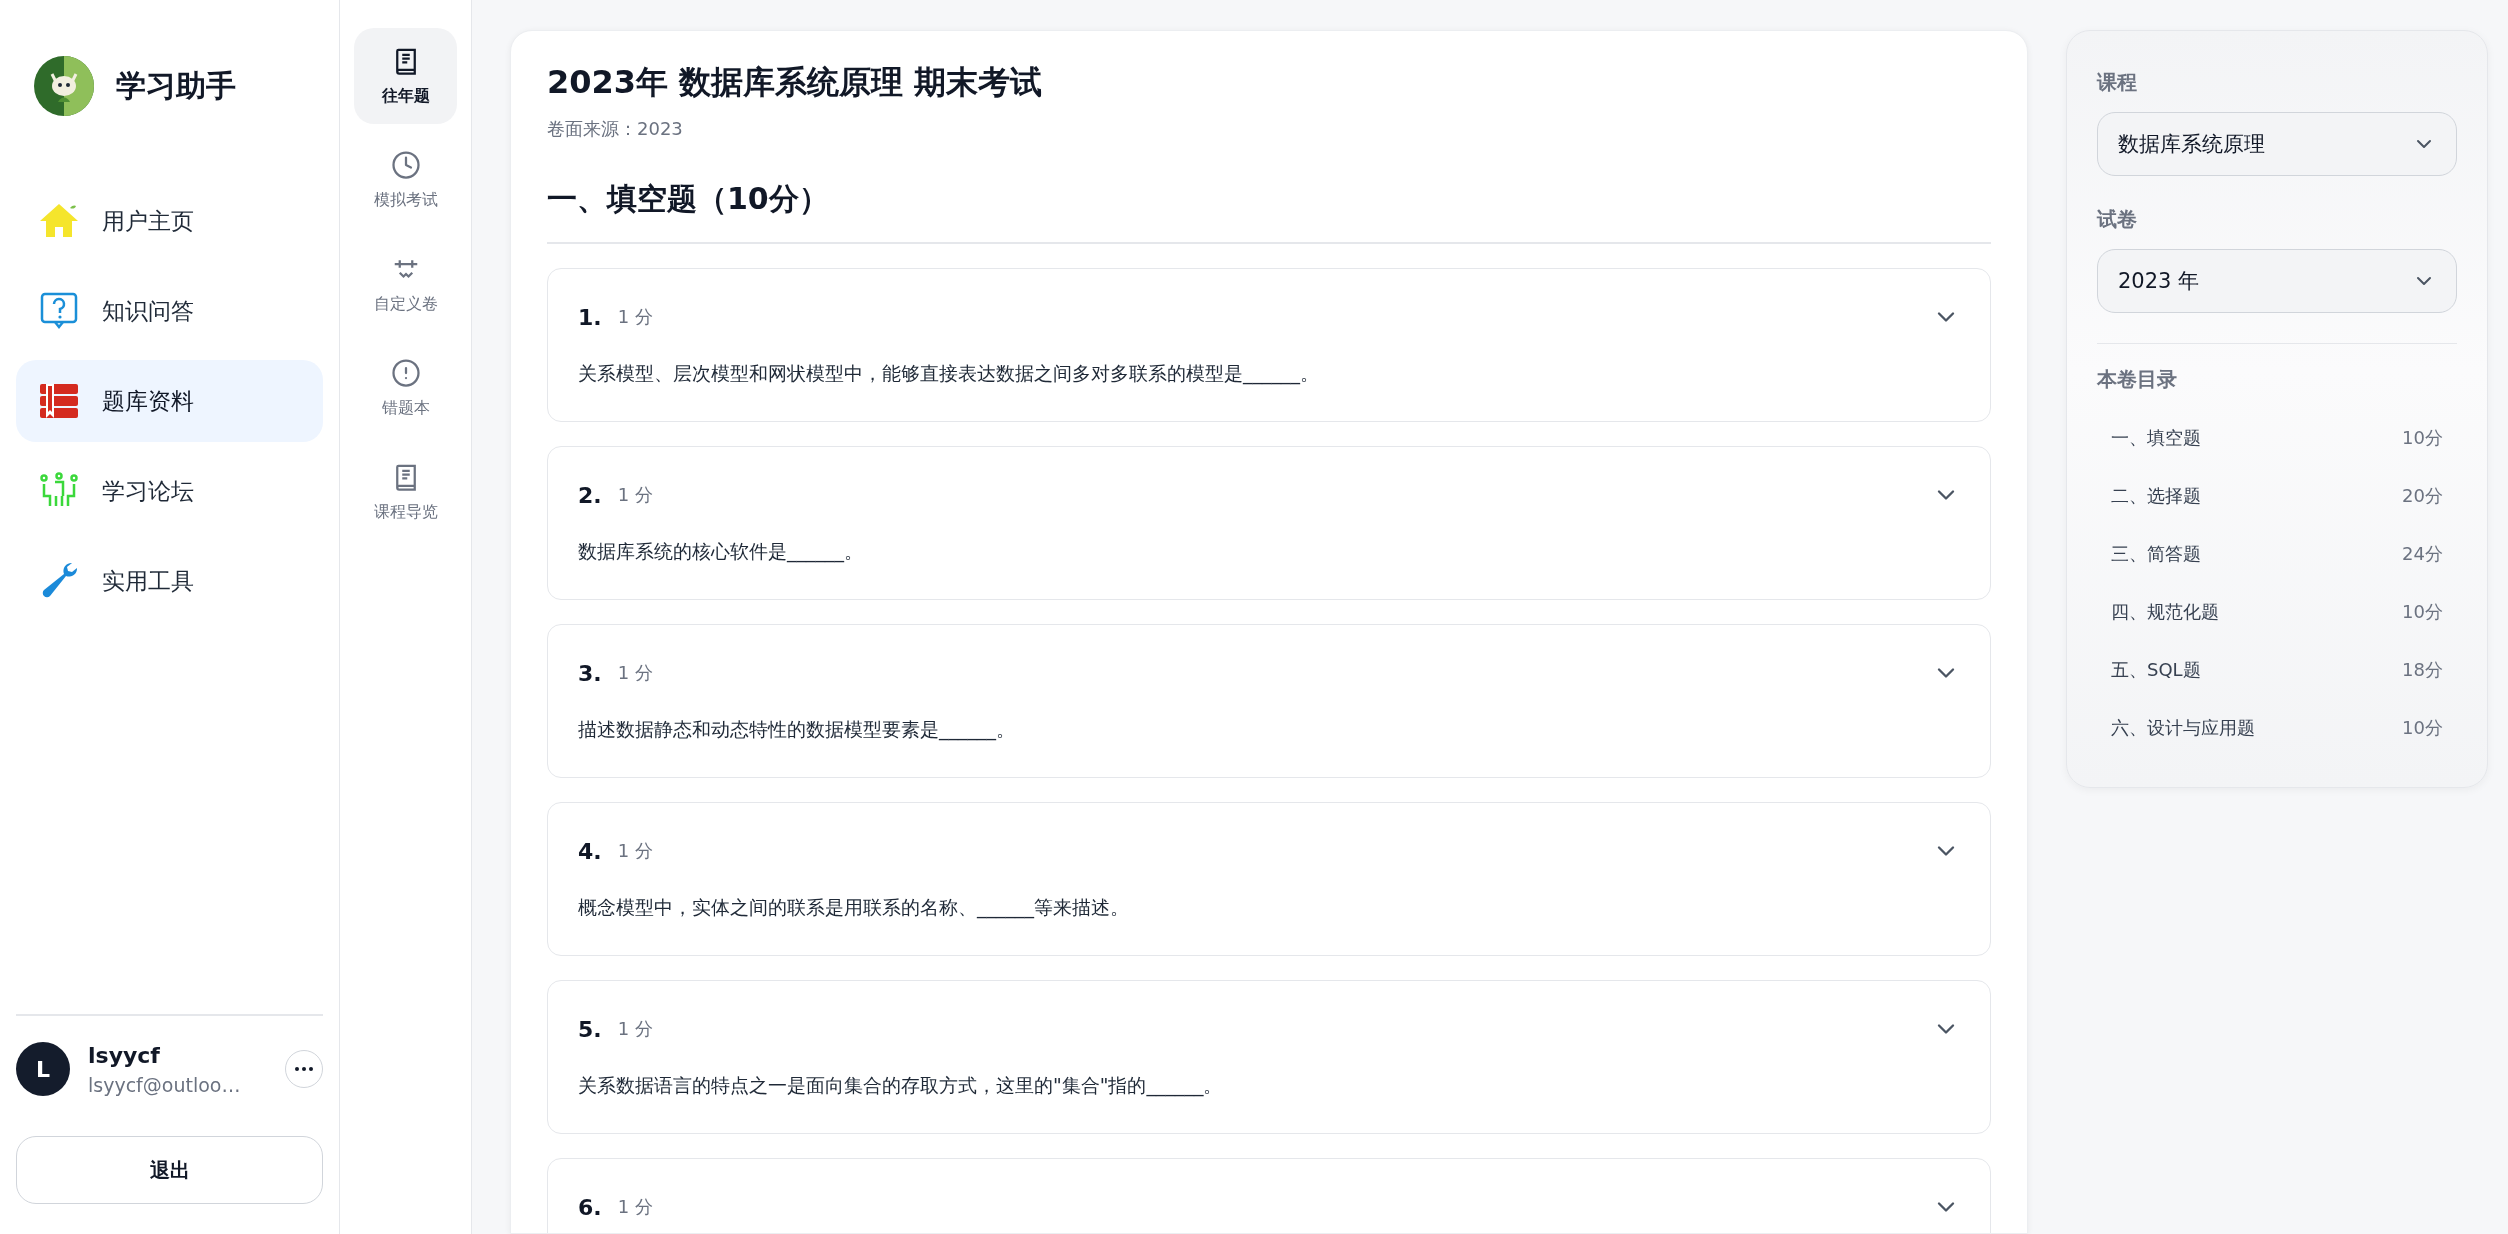  Describe the element at coordinates (169, 581) in the screenshot. I see `nav-item: 实用工具` at that location.